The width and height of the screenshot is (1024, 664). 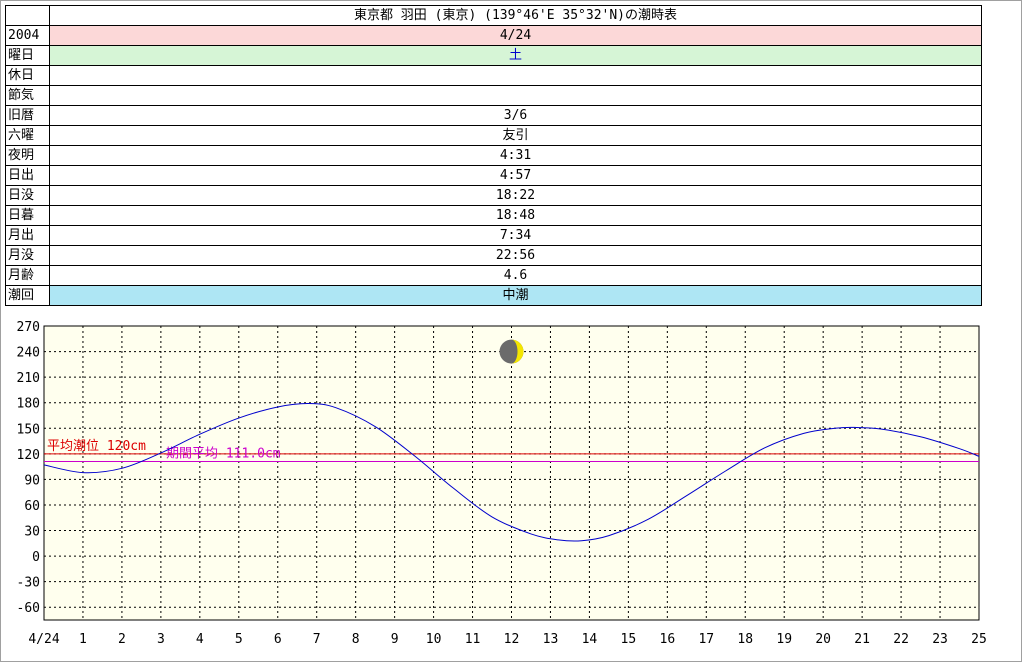 What do you see at coordinates (223, 453) in the screenshot?
I see `reference-label: 期間平均 111.0cm` at bounding box center [223, 453].